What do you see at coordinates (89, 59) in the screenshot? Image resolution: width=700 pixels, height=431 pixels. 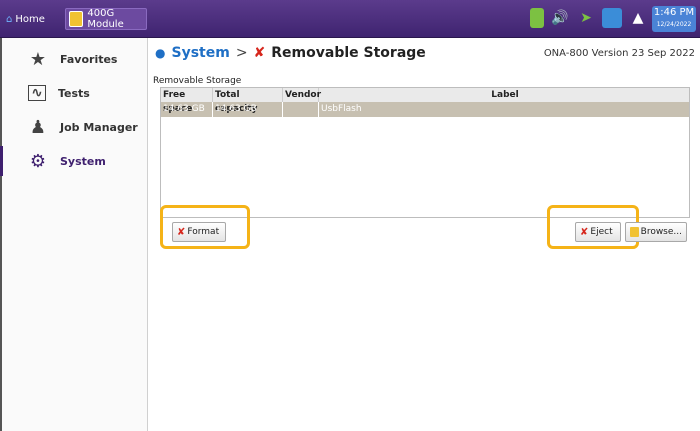 I see `sidebar-item-label: Favorites` at bounding box center [89, 59].